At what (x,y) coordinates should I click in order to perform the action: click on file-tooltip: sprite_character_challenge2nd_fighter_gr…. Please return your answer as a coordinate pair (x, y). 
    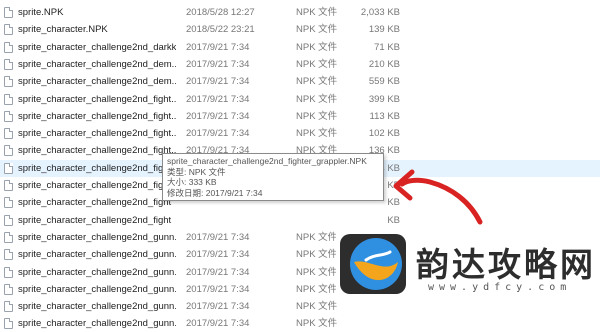
    Looking at the image, I should click on (273, 177).